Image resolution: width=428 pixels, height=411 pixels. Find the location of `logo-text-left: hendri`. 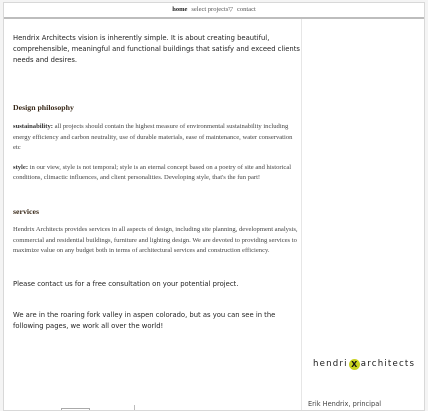

logo-text-left: hendri is located at coordinates (330, 364).